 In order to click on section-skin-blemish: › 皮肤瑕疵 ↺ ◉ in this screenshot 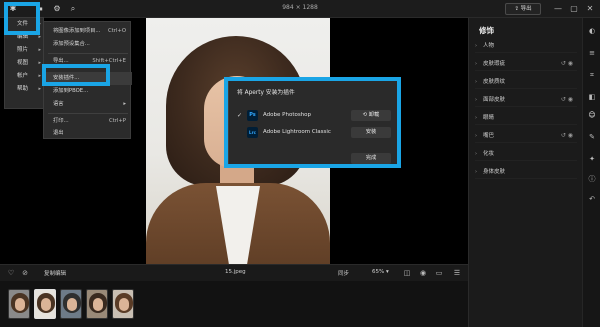, I will do `click(526, 64)`.